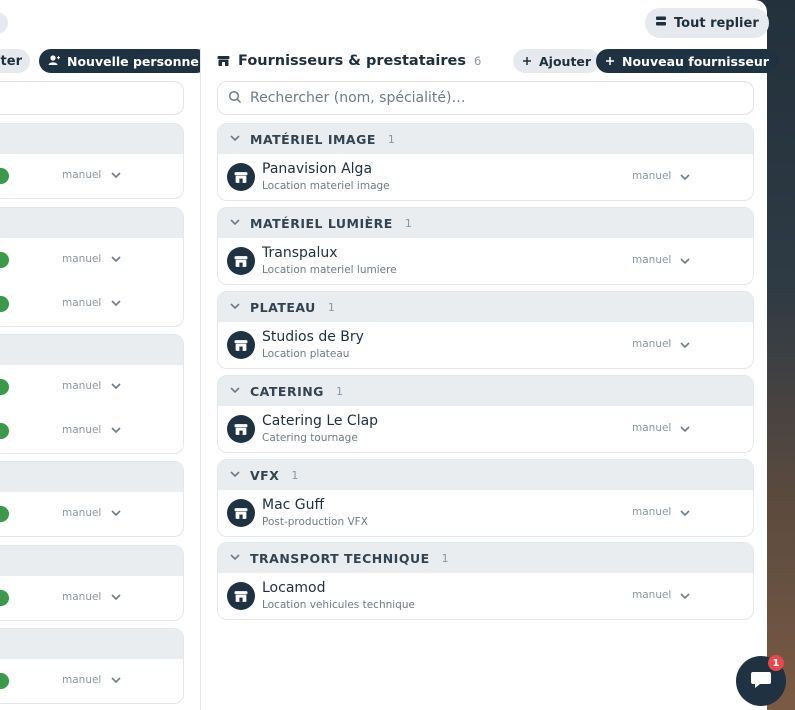  What do you see at coordinates (92, 98) in the screenshot?
I see `team-search-input` at bounding box center [92, 98].